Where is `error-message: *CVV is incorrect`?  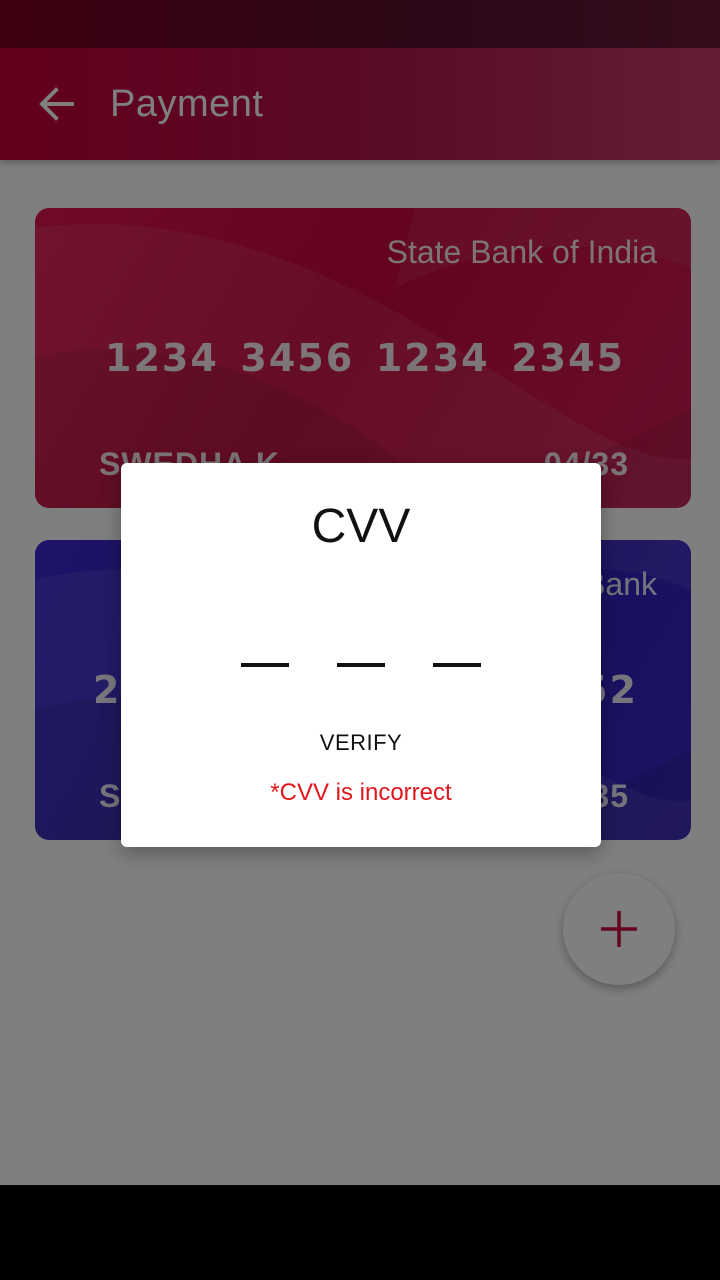
error-message: *CVV is incorrect is located at coordinates (361, 792).